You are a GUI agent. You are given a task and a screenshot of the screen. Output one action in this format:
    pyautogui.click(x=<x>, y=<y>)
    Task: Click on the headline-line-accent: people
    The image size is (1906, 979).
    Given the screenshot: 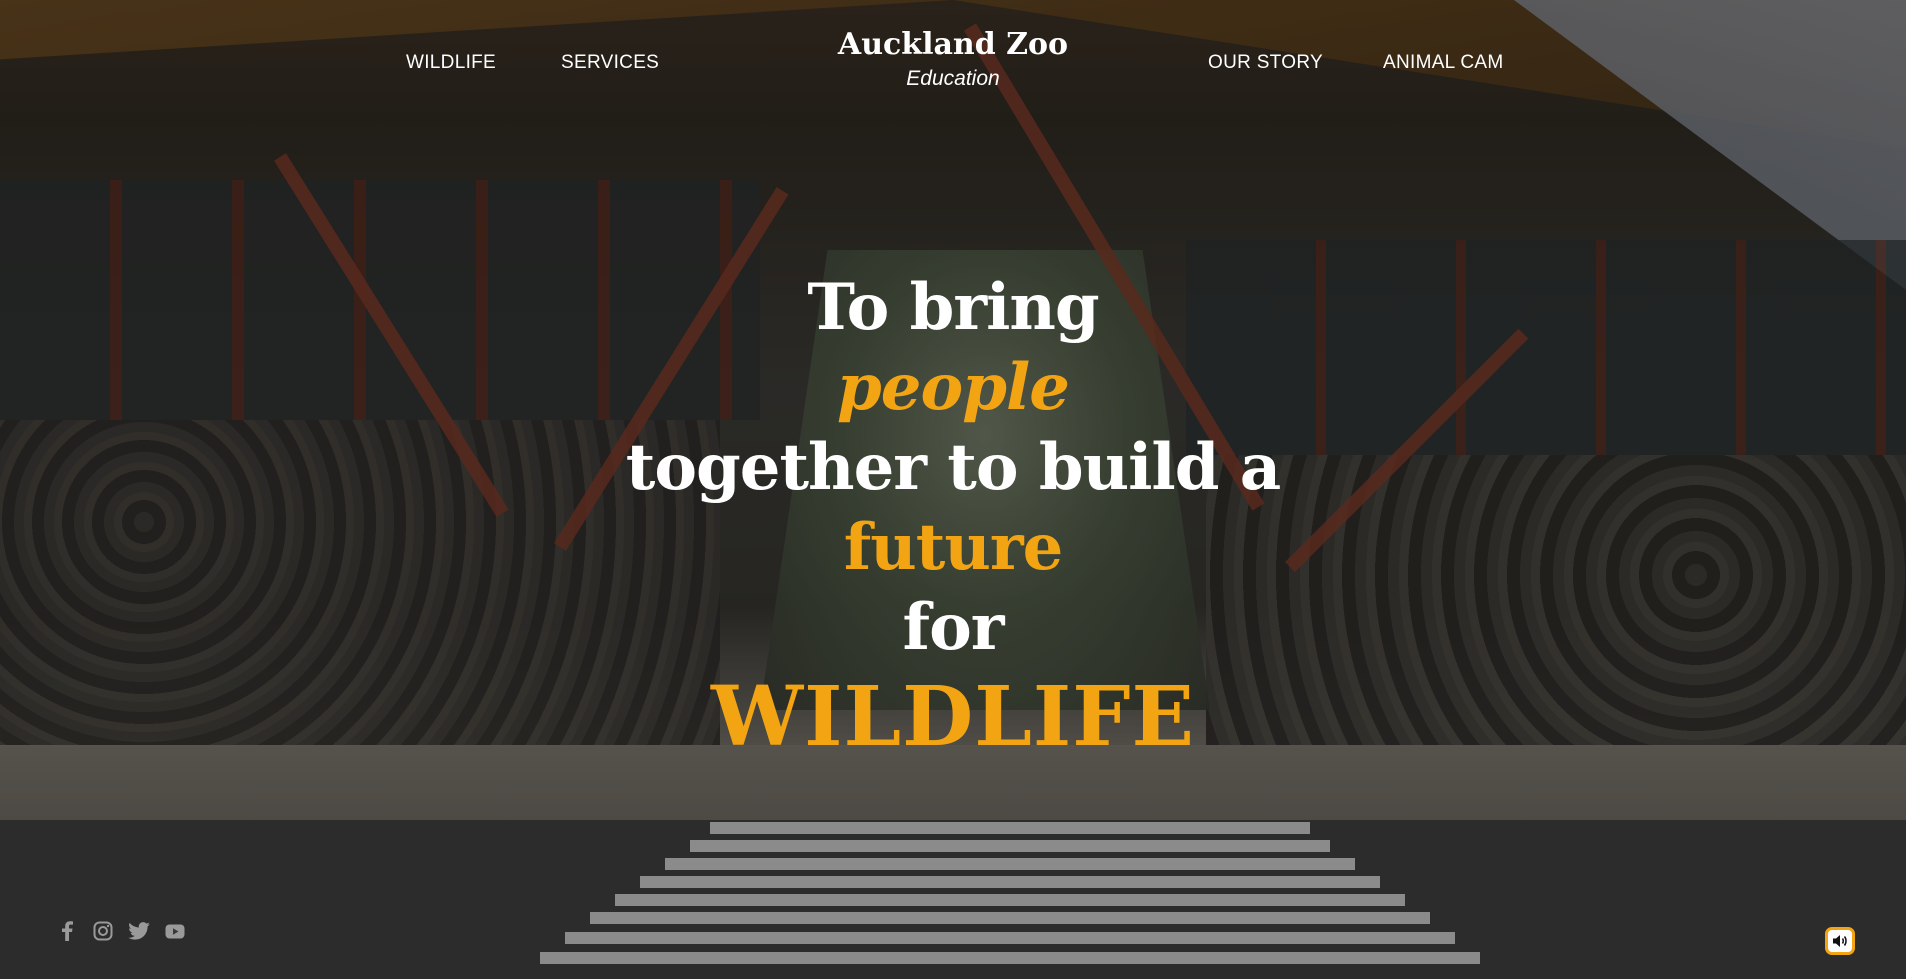 What is the action you would take?
    pyautogui.click(x=953, y=387)
    